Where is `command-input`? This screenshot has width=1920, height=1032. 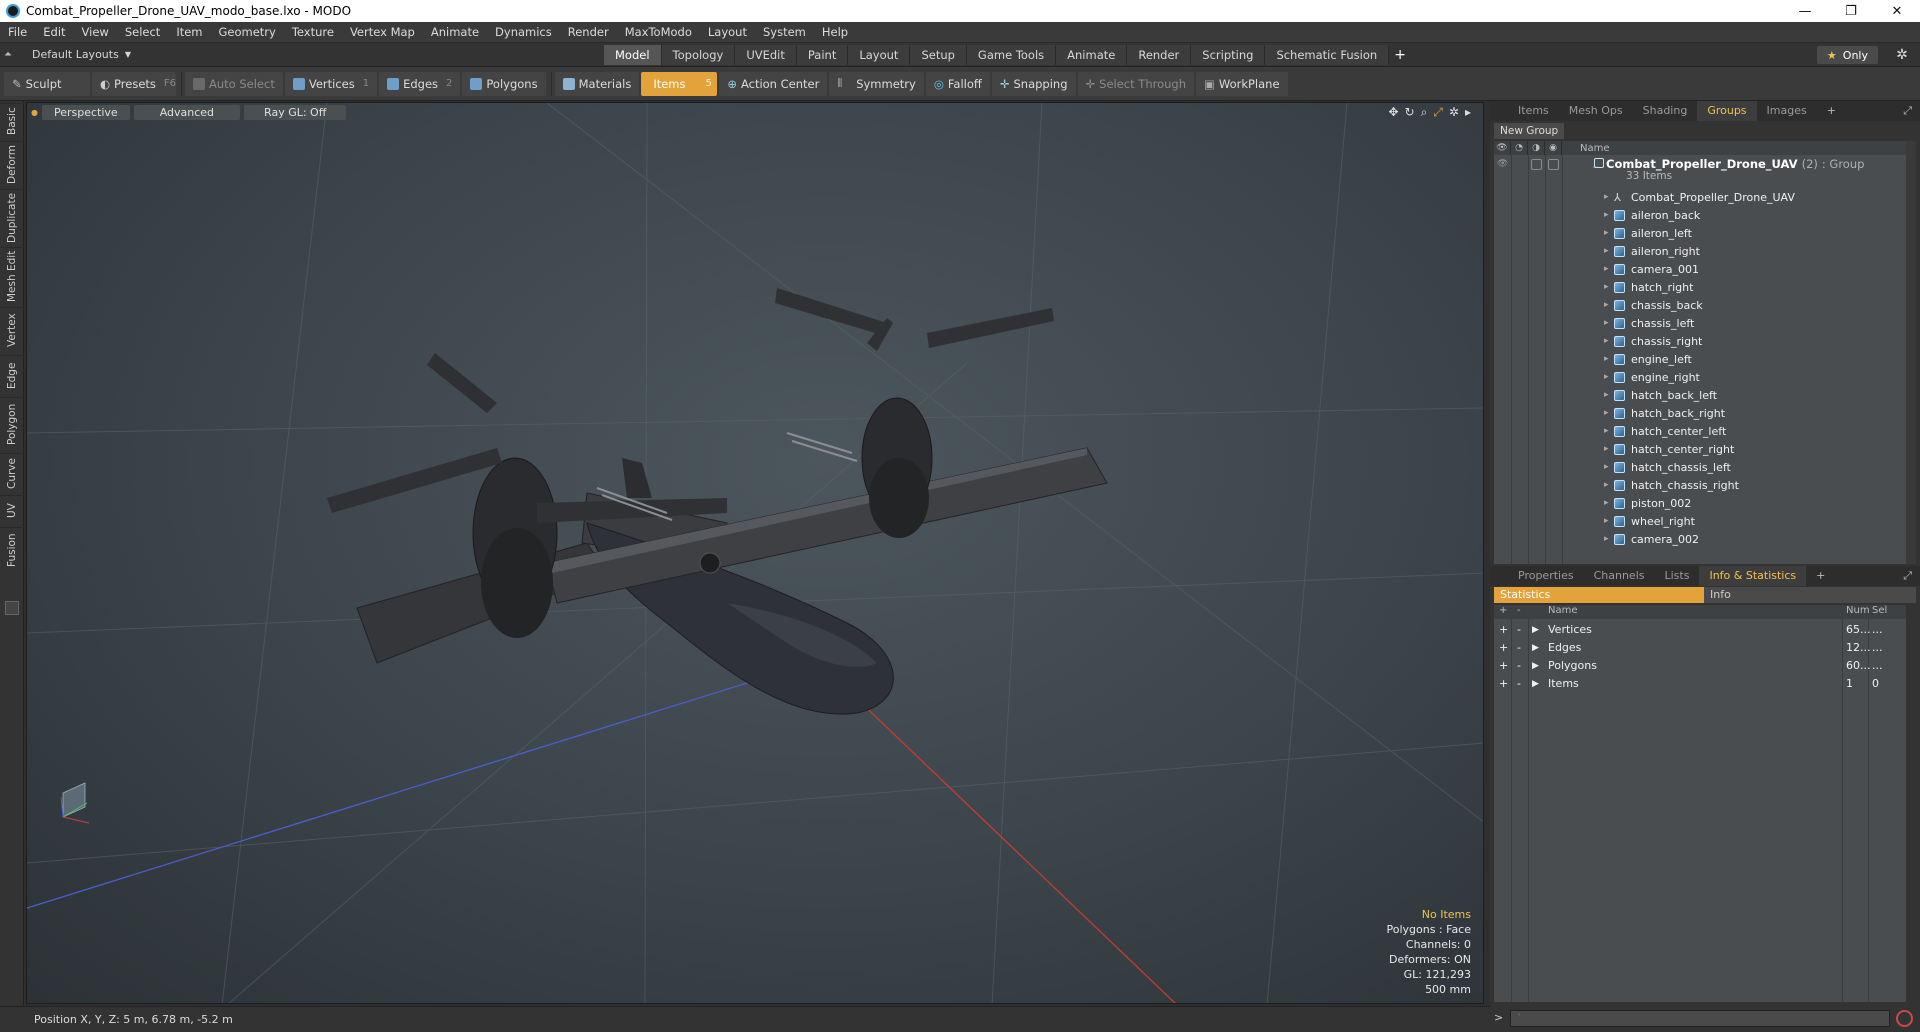
command-input is located at coordinates (1700, 1018).